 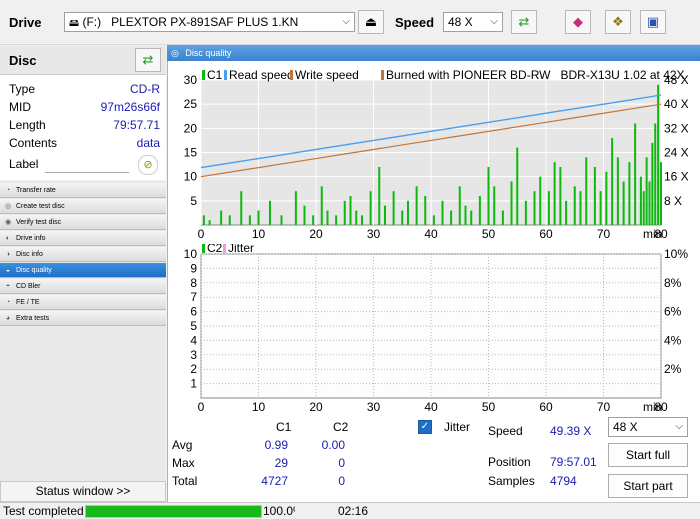 I want to click on eject-button: ⏏, so click(x=371, y=22).